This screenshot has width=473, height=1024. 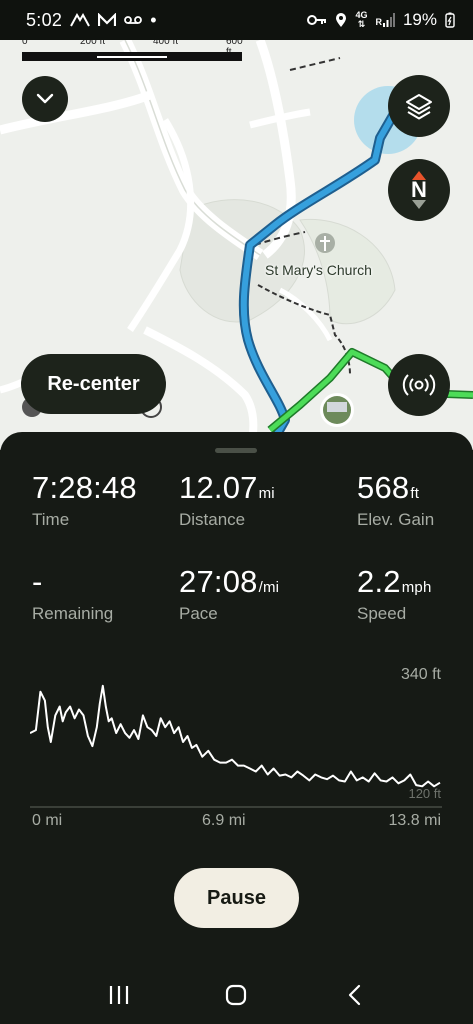 I want to click on stat-unit: mph, so click(x=416, y=587).